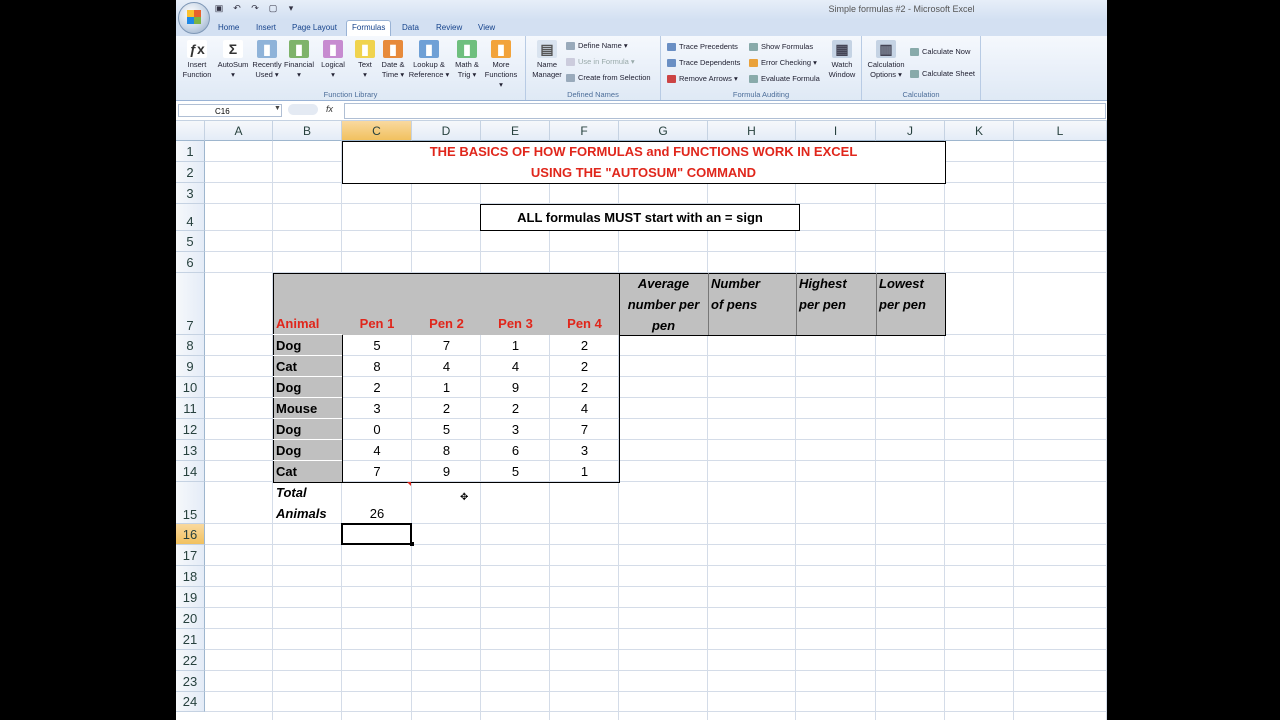  I want to click on row-header-8: 8, so click(190, 345).